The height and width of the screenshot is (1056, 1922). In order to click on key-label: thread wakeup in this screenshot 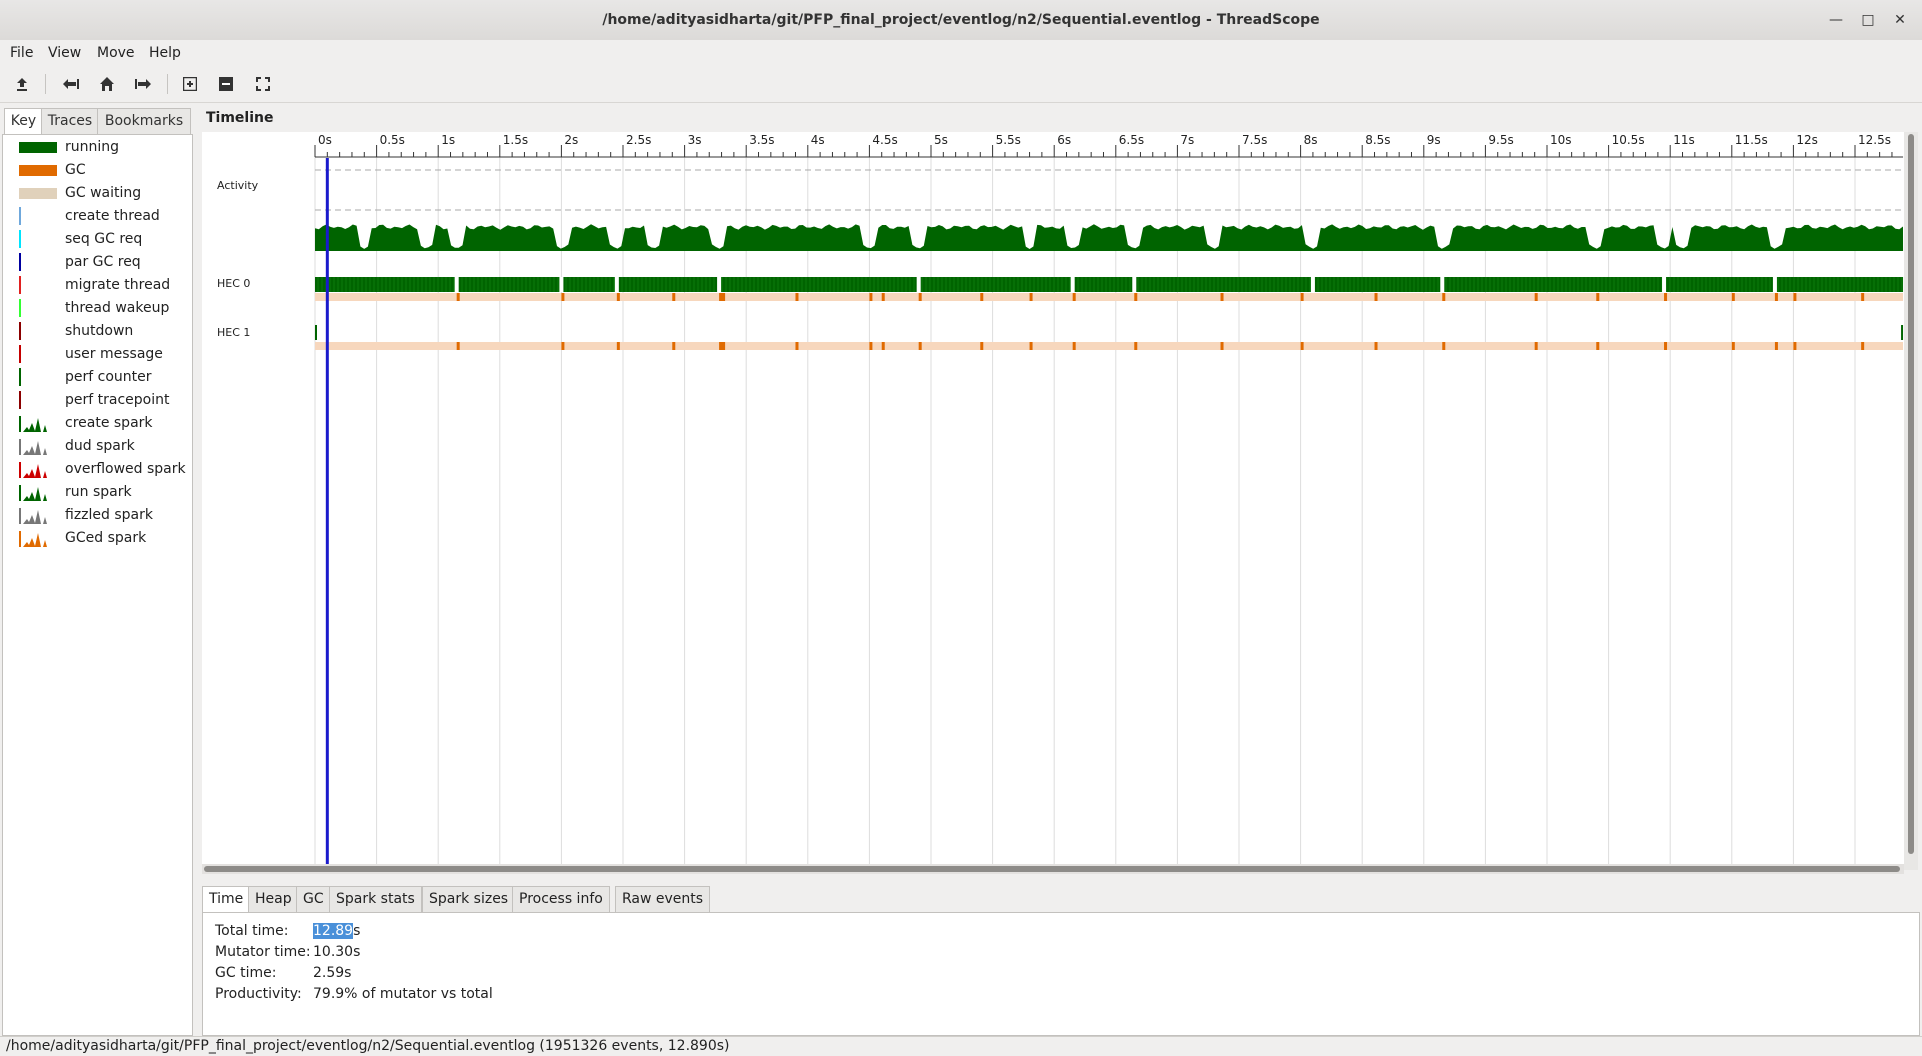, I will do `click(117, 308)`.